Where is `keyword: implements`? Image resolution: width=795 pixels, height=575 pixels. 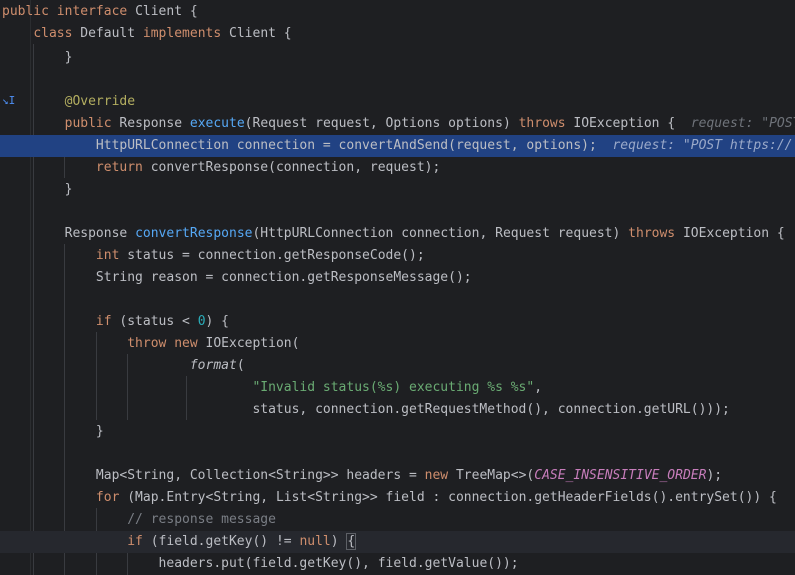 keyword: implements is located at coordinates (182, 33).